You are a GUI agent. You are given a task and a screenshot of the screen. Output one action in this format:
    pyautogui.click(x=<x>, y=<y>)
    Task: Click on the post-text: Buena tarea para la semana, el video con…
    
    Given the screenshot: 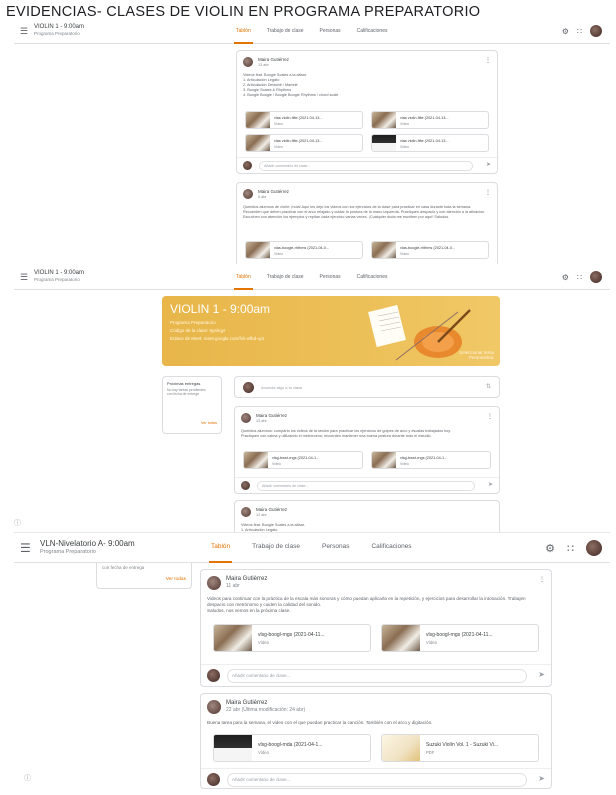 What is the action you would take?
    pyautogui.click(x=320, y=722)
    